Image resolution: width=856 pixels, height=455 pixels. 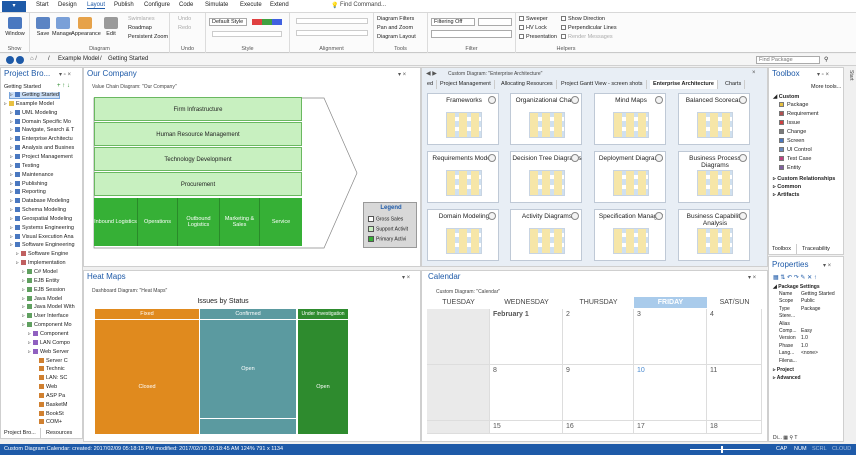 What do you see at coordinates (40, 272) in the screenshot?
I see `tree-item: ▹ C# Model` at bounding box center [40, 272].